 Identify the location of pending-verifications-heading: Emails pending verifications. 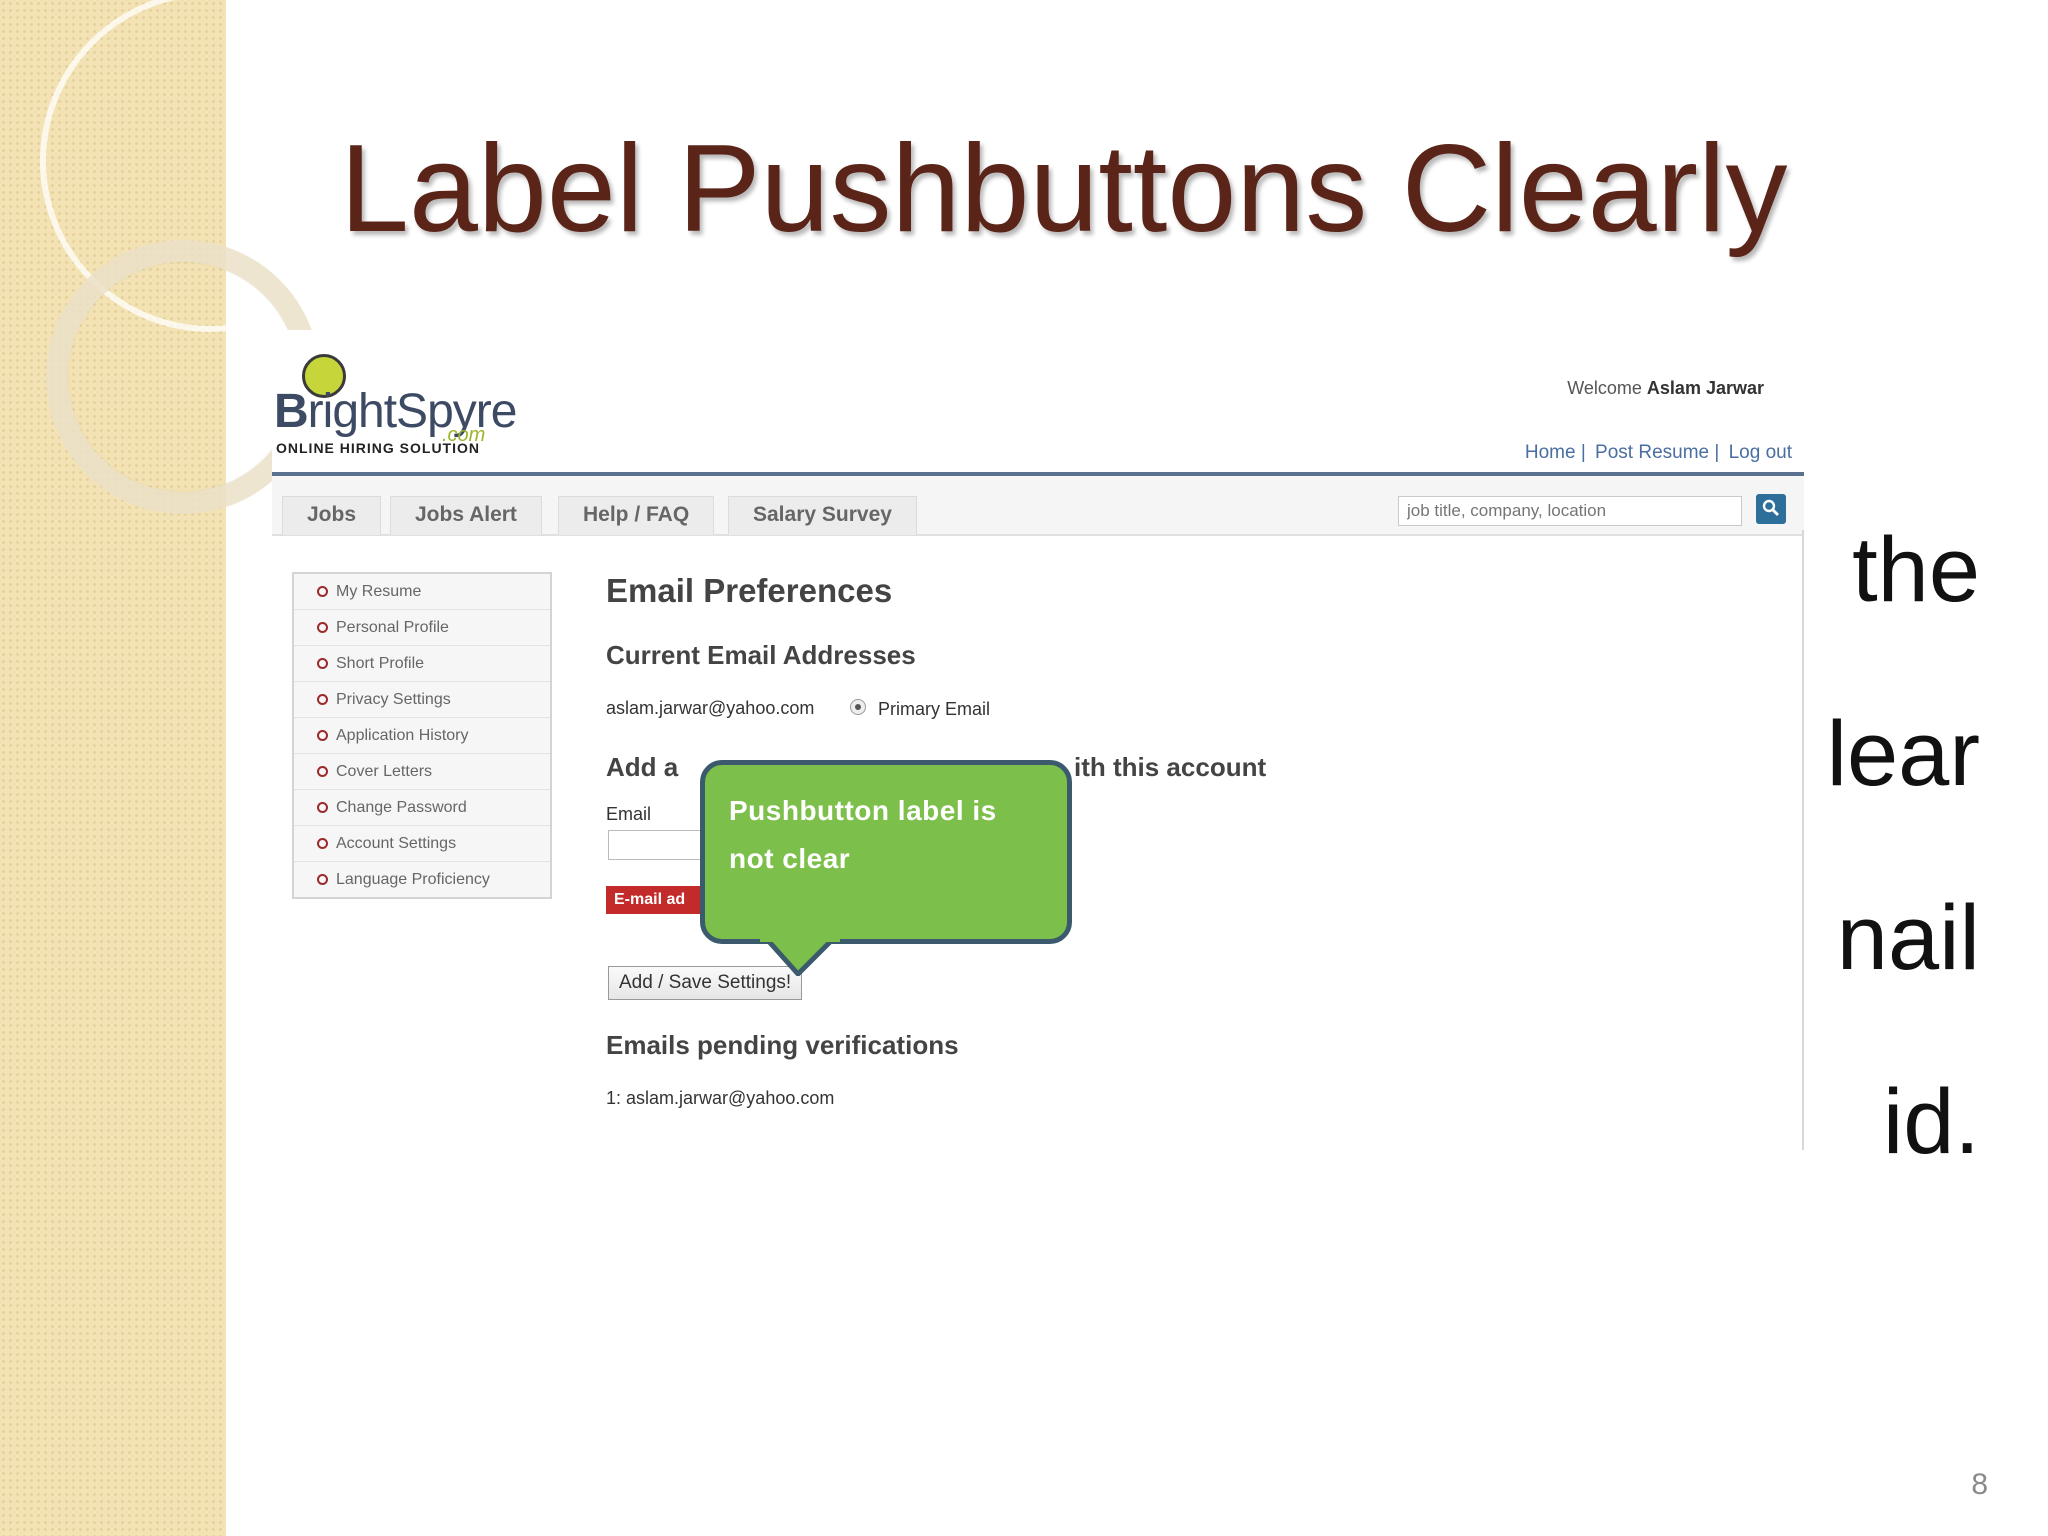
(782, 1045).